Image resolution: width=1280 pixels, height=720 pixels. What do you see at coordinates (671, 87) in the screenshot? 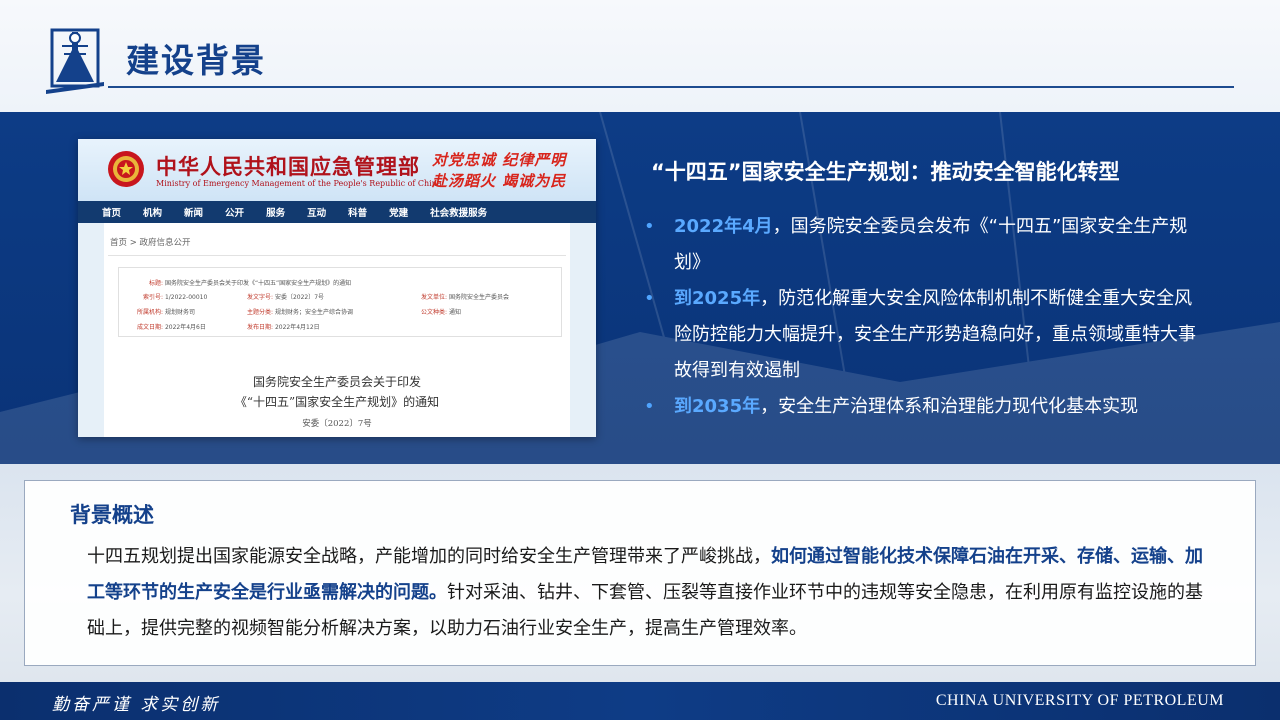
I see `title-divider` at bounding box center [671, 87].